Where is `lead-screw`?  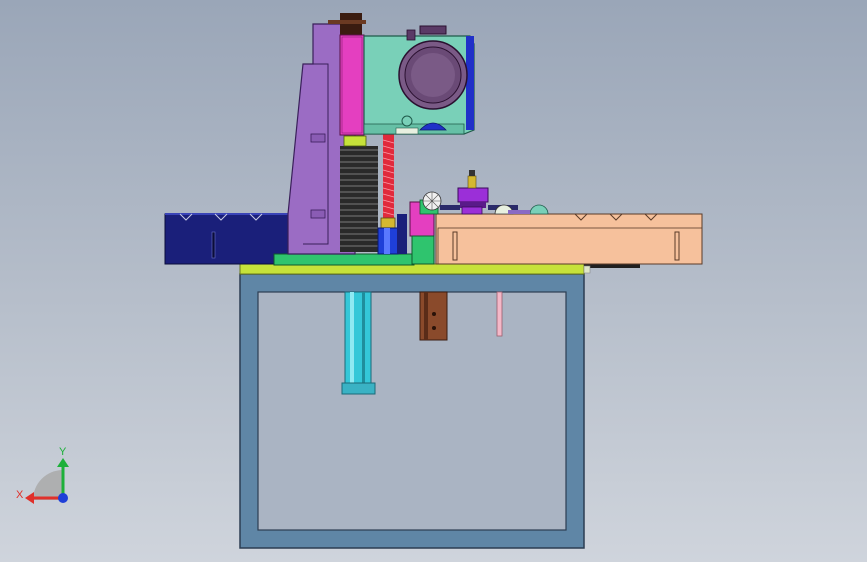 lead-screw is located at coordinates (388, 177).